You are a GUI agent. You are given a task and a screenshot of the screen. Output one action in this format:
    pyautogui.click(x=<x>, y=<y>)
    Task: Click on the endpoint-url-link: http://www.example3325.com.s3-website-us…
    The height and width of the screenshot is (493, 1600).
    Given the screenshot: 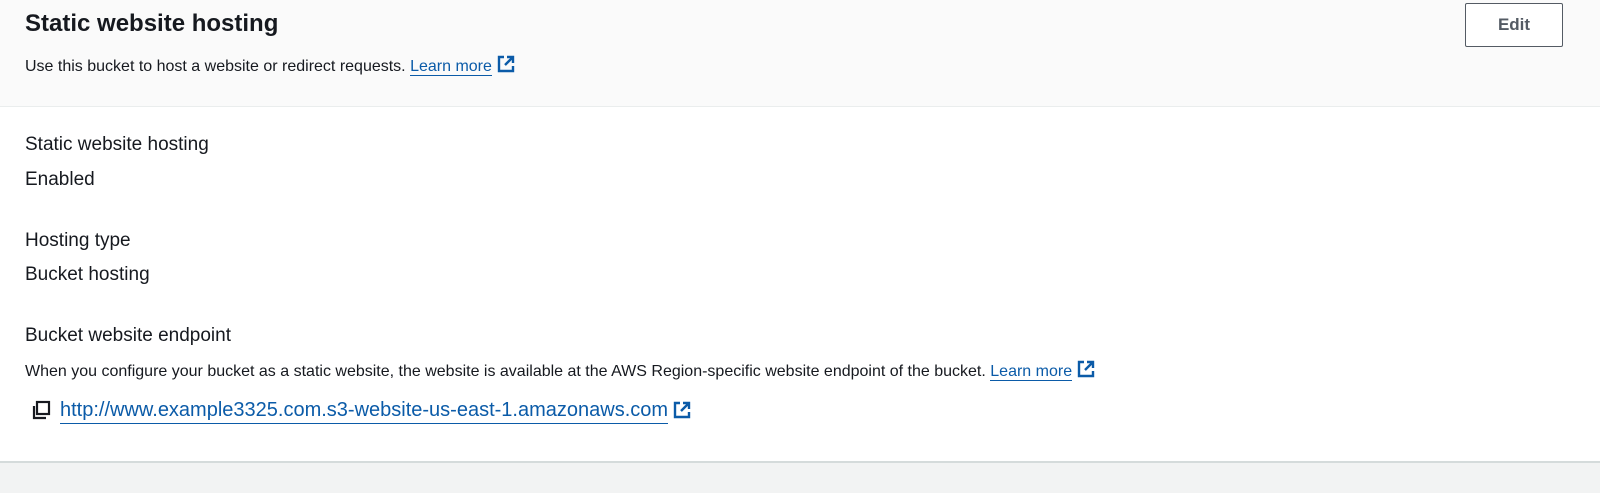 What is the action you would take?
    pyautogui.click(x=364, y=410)
    